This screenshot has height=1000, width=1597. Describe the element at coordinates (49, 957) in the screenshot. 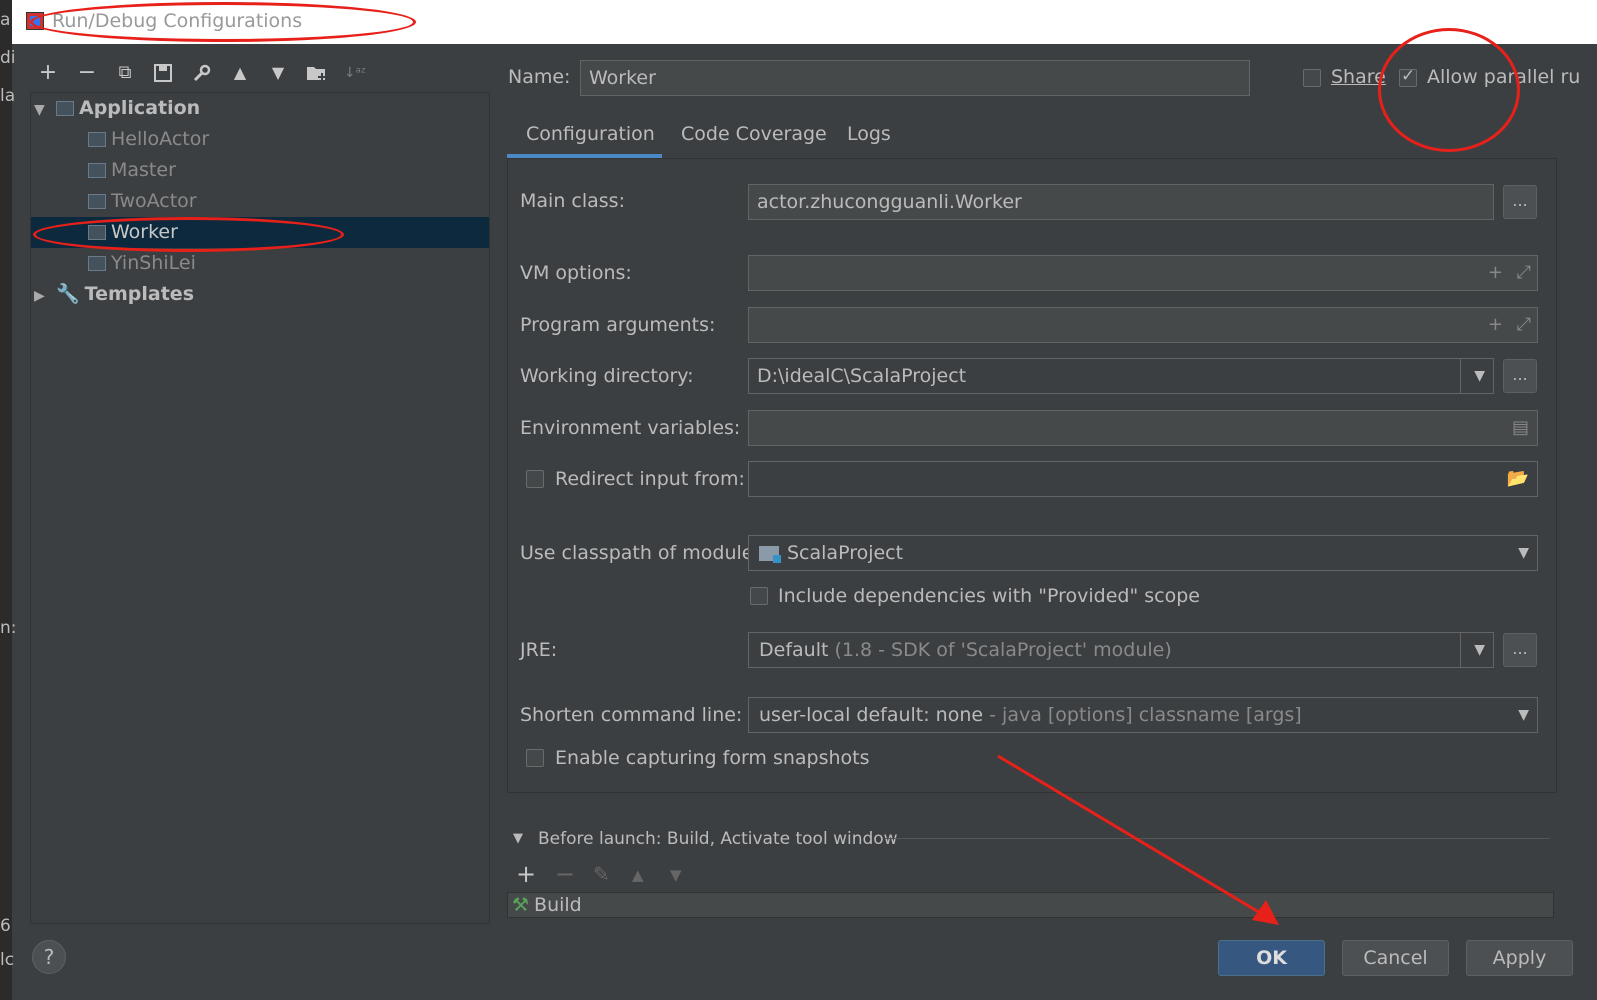

I see `help-button: ?` at that location.